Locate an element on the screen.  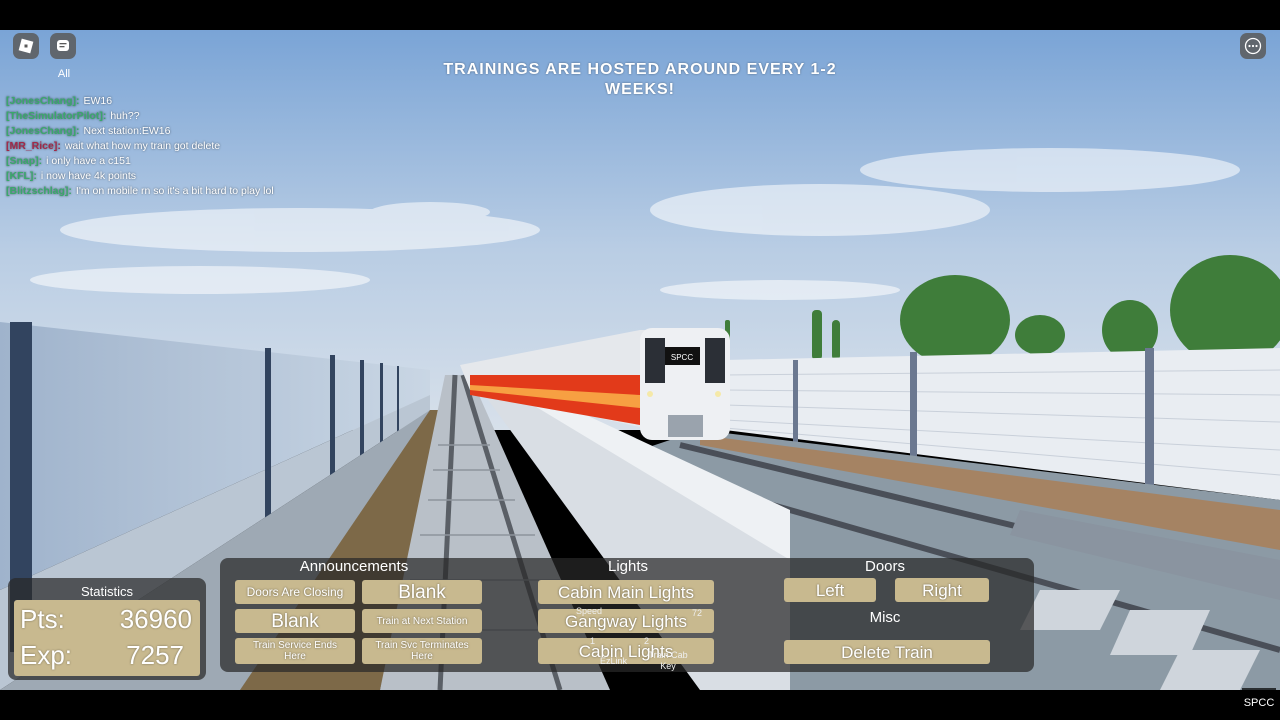
experience-value: 7257 is located at coordinates (155, 655).